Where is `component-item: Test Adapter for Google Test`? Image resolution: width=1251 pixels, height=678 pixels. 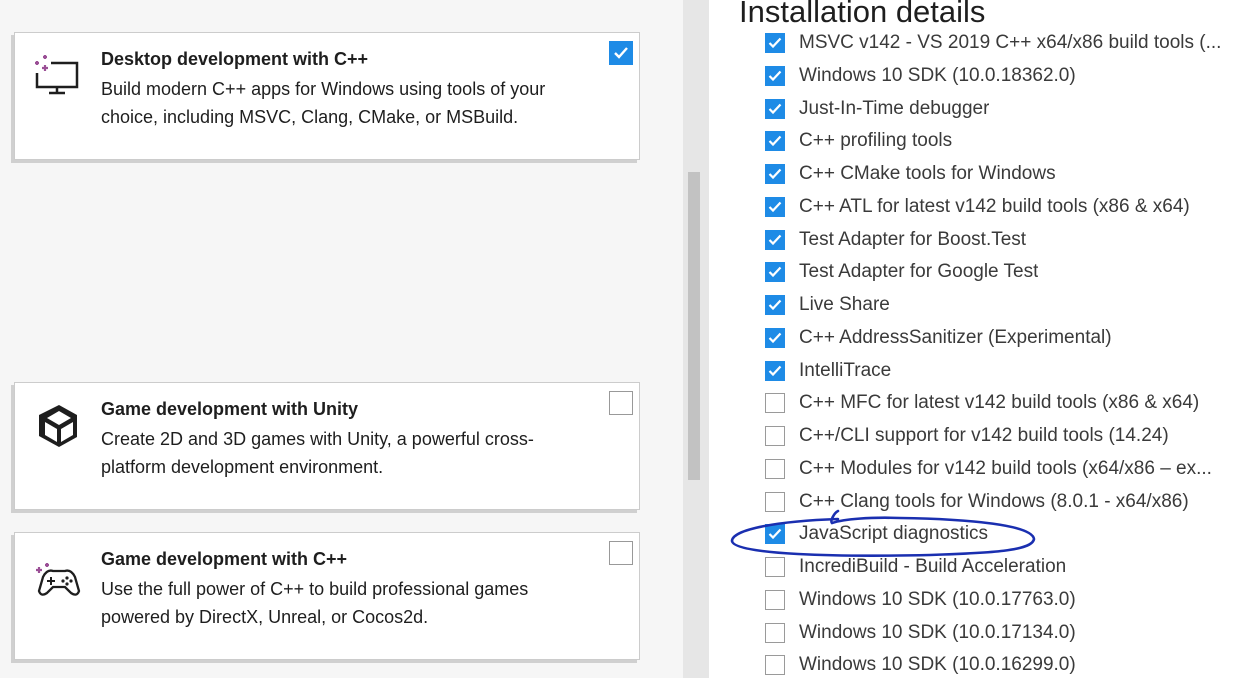
component-item: Test Adapter for Google Test is located at coordinates (1005, 272).